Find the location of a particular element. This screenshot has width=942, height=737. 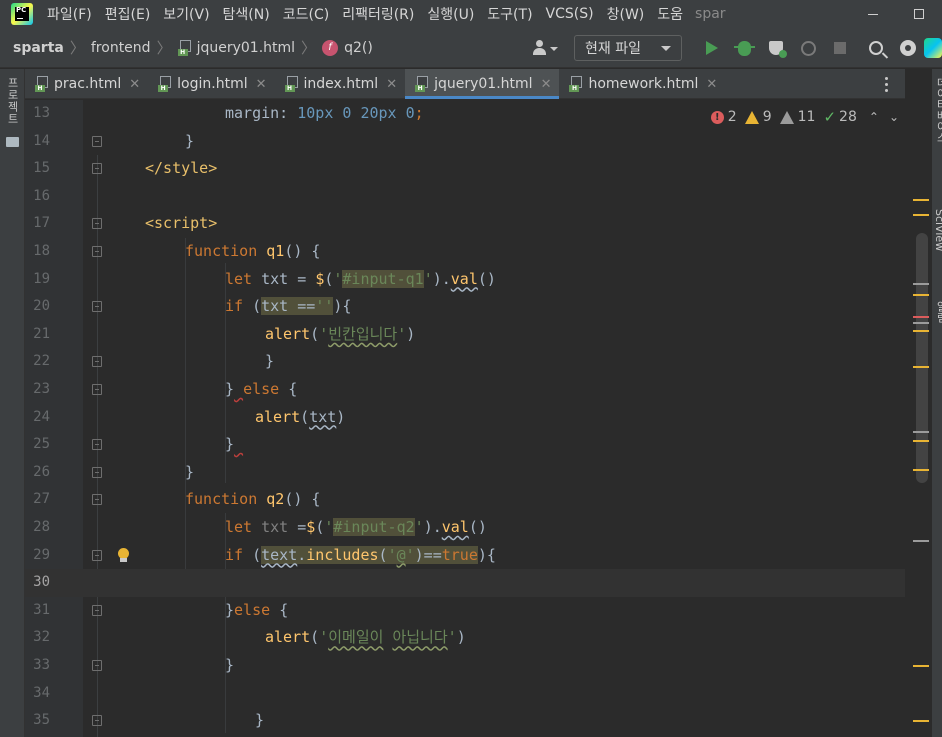

jetbrains-button is located at coordinates (933, 48).